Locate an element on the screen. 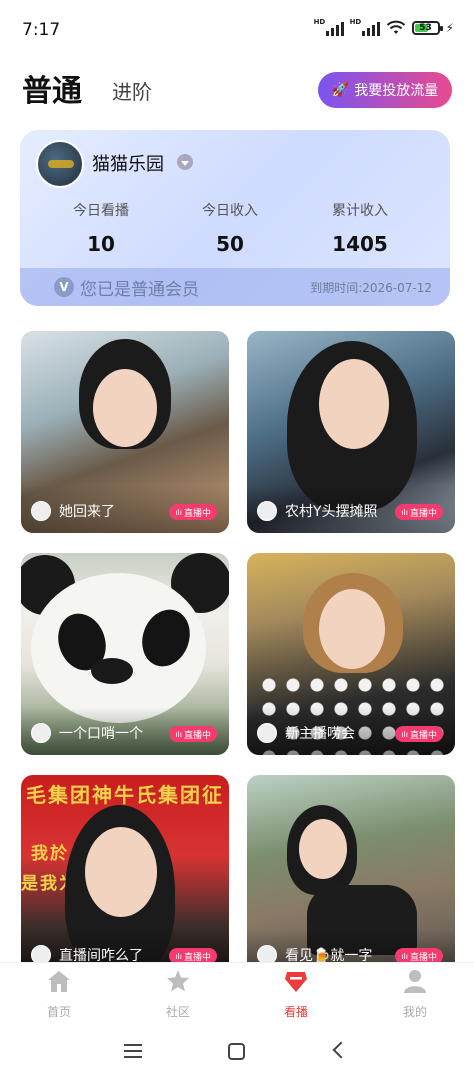 This screenshot has height=1080, width=474. menu-icon is located at coordinates (133, 1051).